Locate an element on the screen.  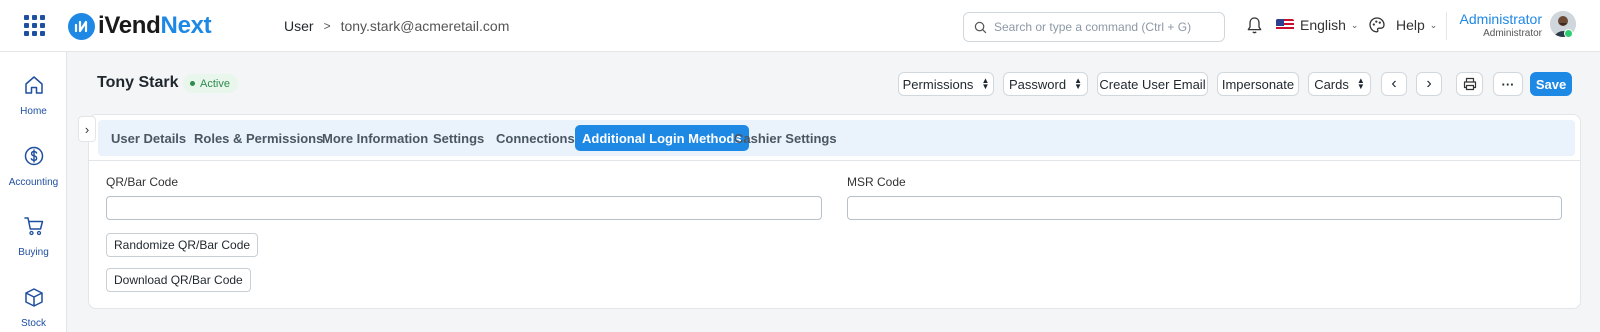
online-status-dot is located at coordinates (1568, 33).